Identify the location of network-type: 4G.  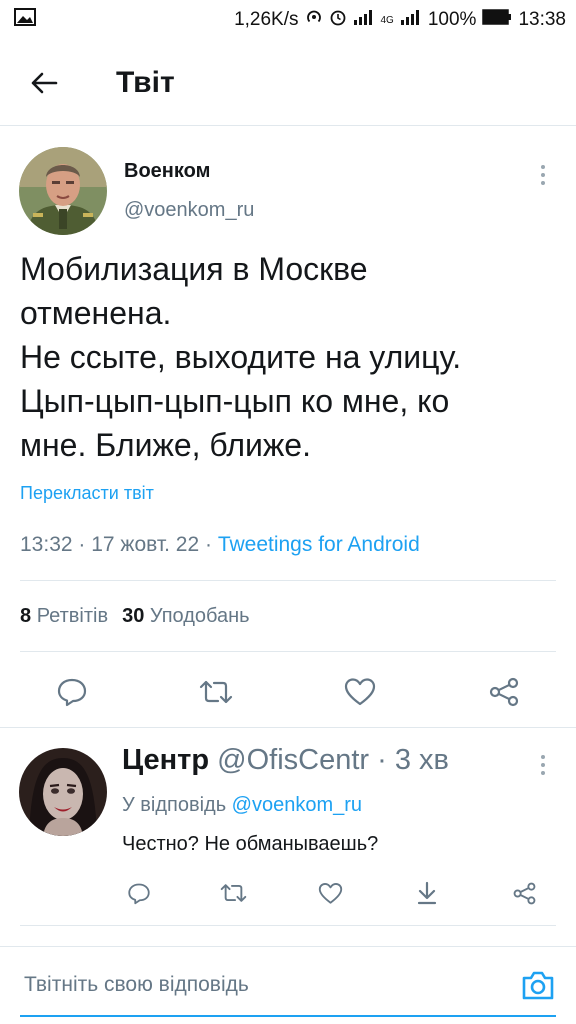
(387, 20).